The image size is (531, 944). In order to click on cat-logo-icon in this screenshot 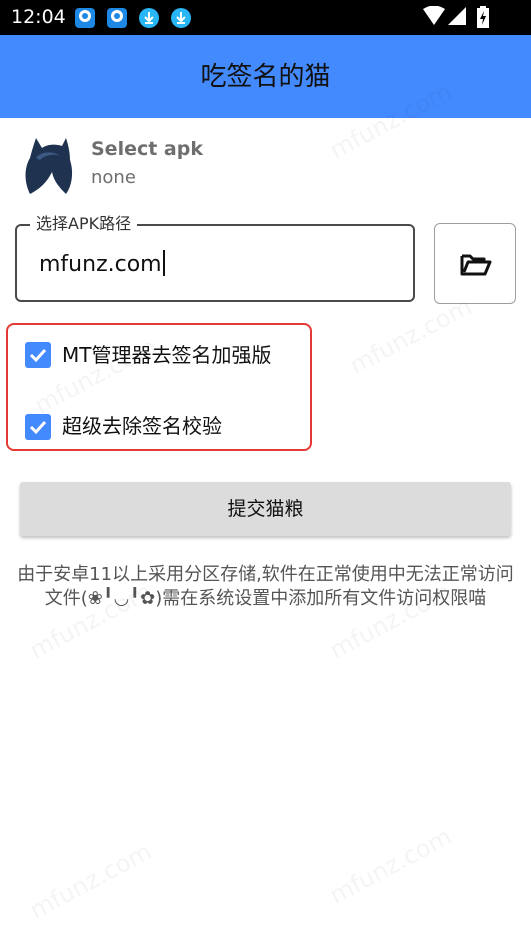, I will do `click(48, 165)`.